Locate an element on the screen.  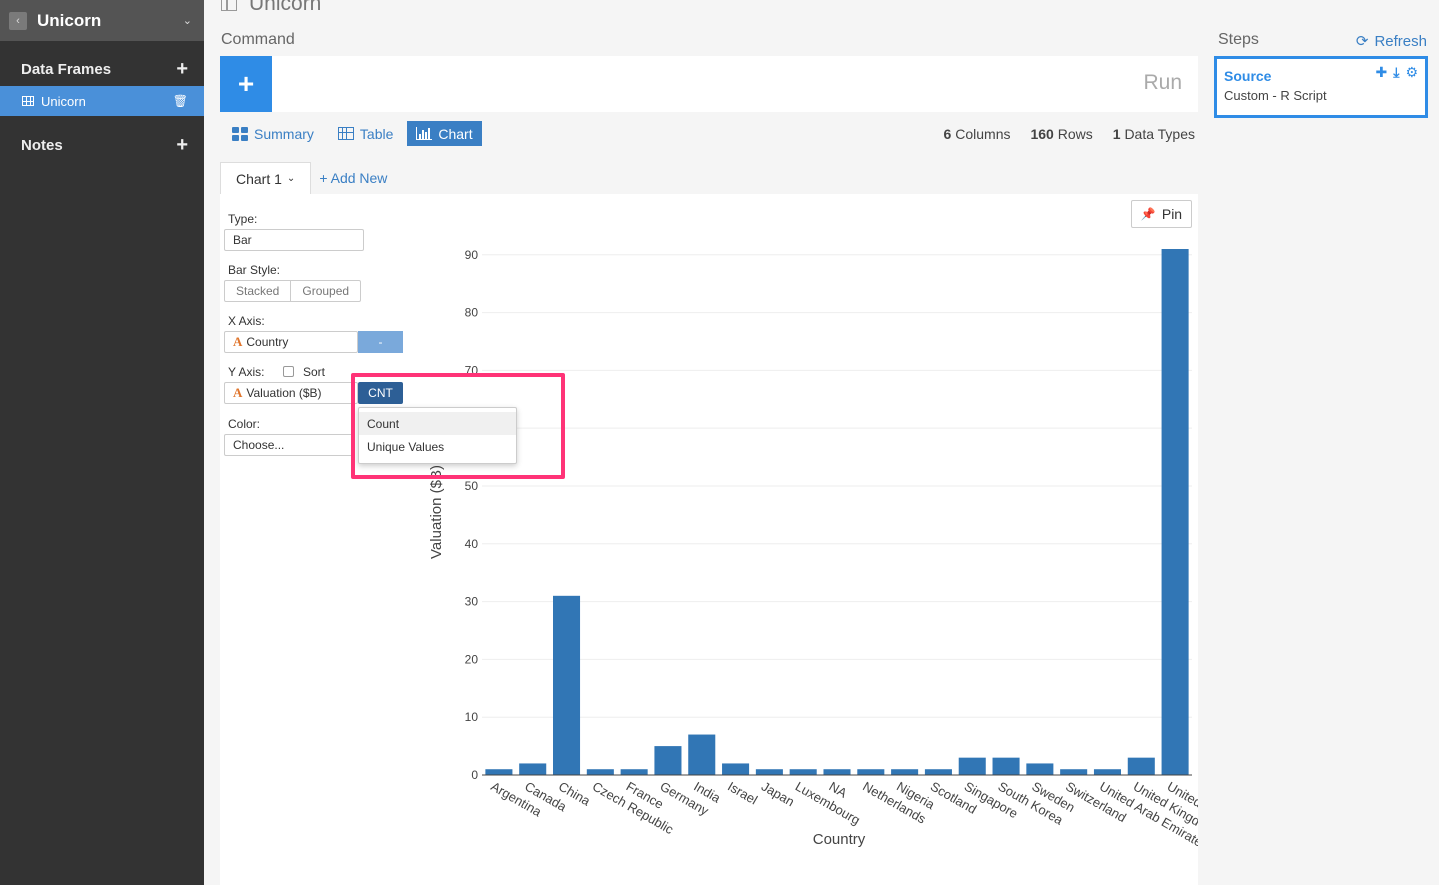
refresh-icon: ⟳ is located at coordinates (1362, 41).